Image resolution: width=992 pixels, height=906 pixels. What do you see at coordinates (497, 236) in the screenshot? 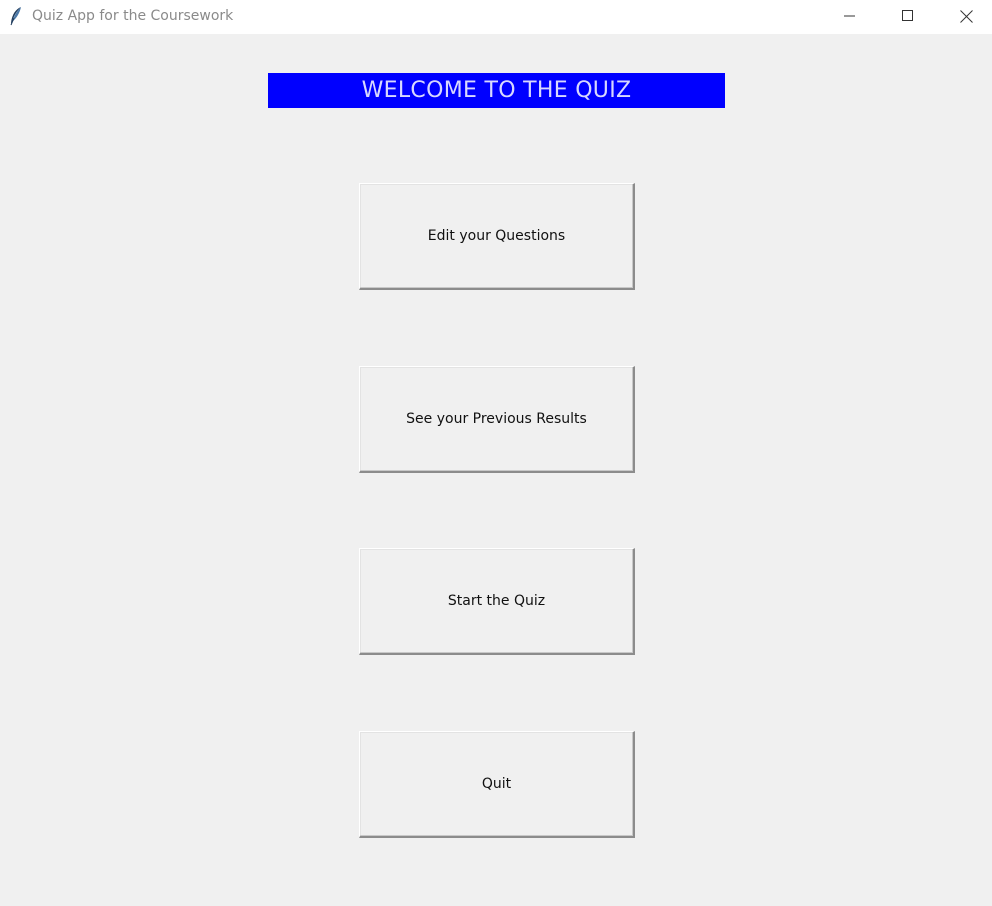
I see `edit-questions-button: Edit your Questions` at bounding box center [497, 236].